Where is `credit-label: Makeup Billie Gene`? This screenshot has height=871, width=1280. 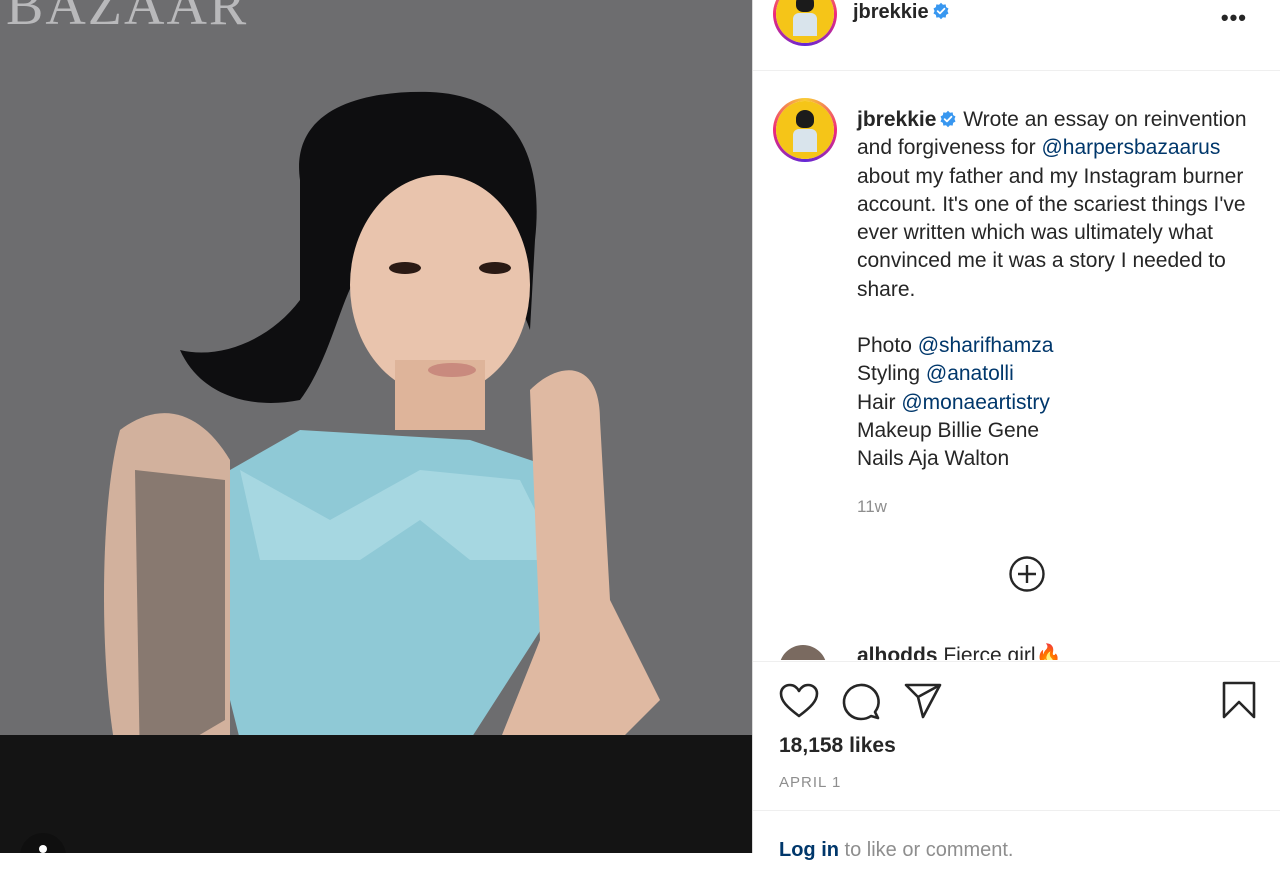 credit-label: Makeup Billie Gene is located at coordinates (948, 430).